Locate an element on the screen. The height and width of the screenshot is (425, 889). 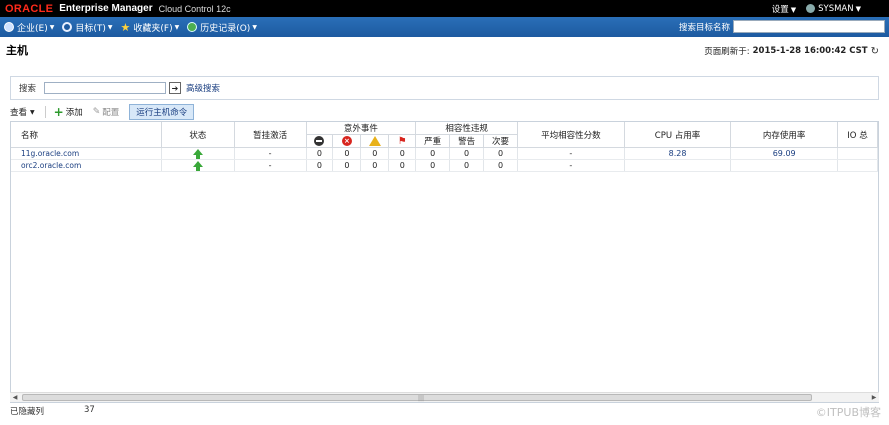
mem-cell: 69.09 is located at coordinates (784, 153).